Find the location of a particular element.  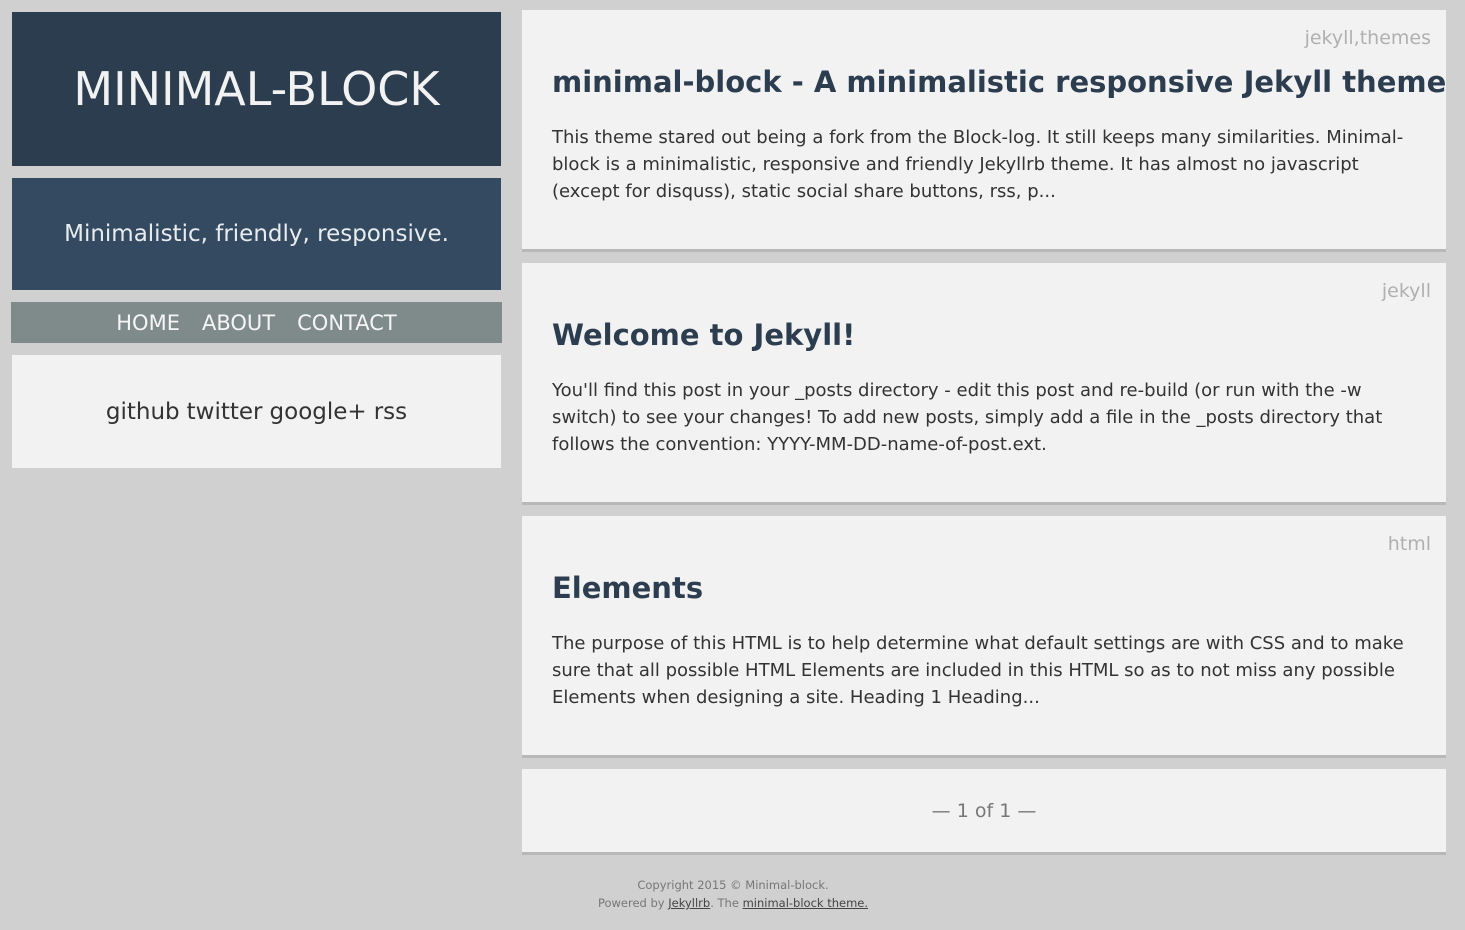

twitter-link: twitter is located at coordinates (225, 412).